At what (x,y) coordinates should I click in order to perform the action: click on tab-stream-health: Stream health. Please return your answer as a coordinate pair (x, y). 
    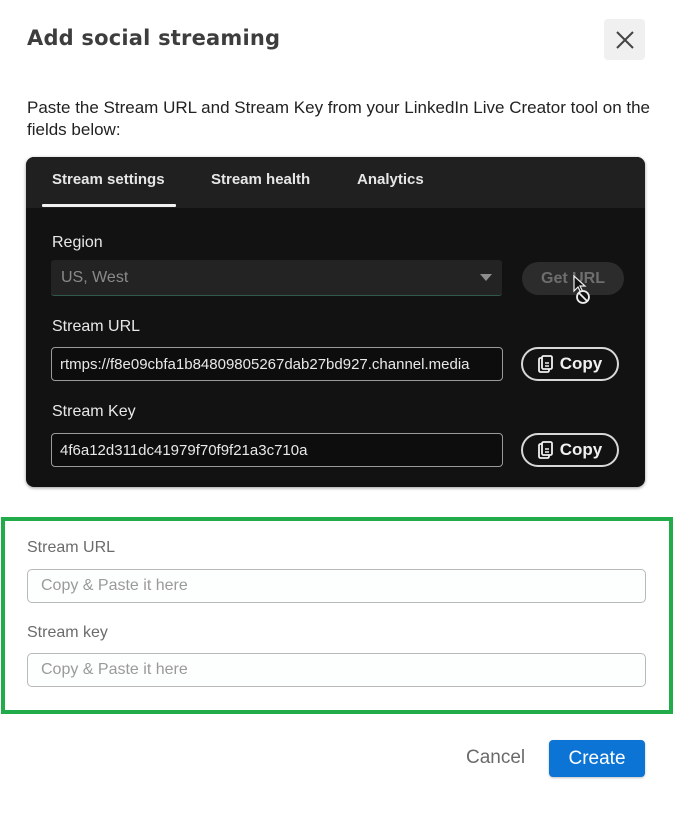
    Looking at the image, I should click on (260, 179).